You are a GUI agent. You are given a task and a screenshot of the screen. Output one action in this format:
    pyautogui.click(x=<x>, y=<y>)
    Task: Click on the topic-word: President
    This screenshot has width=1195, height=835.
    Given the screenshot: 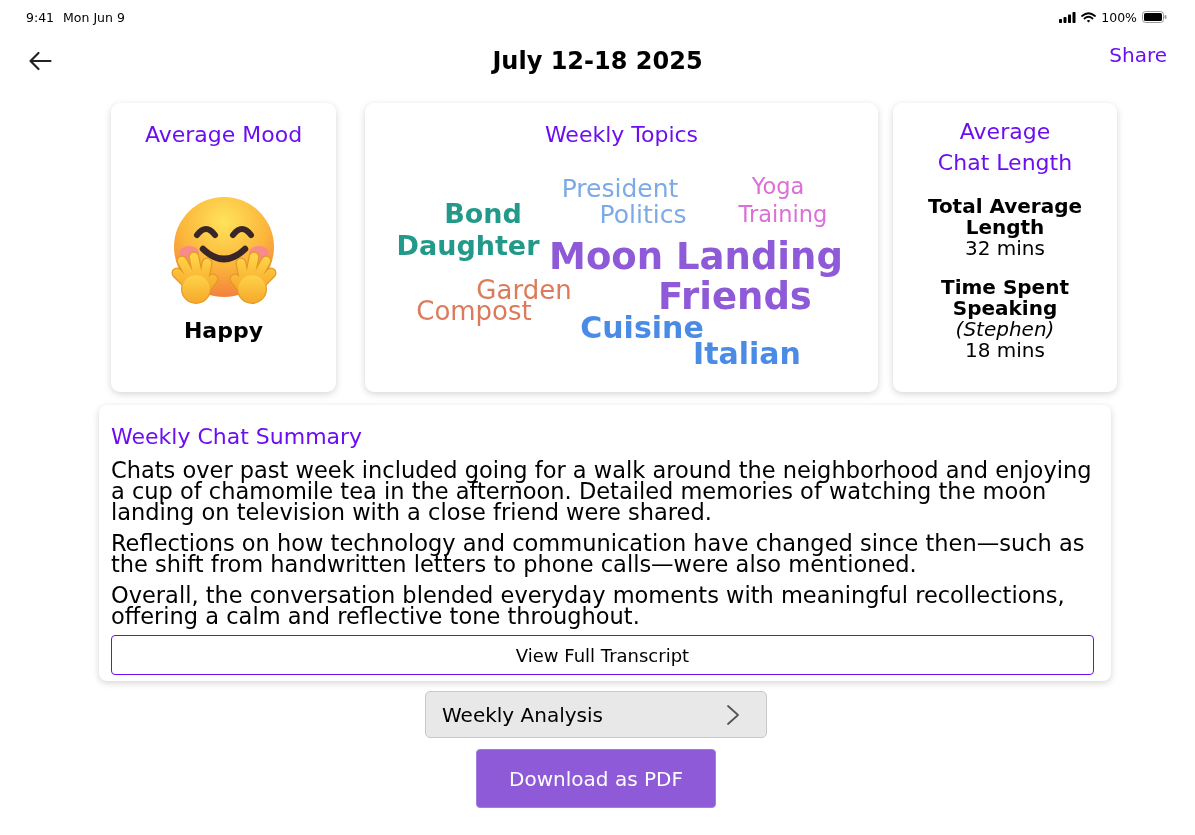 What is the action you would take?
    pyautogui.click(x=620, y=188)
    